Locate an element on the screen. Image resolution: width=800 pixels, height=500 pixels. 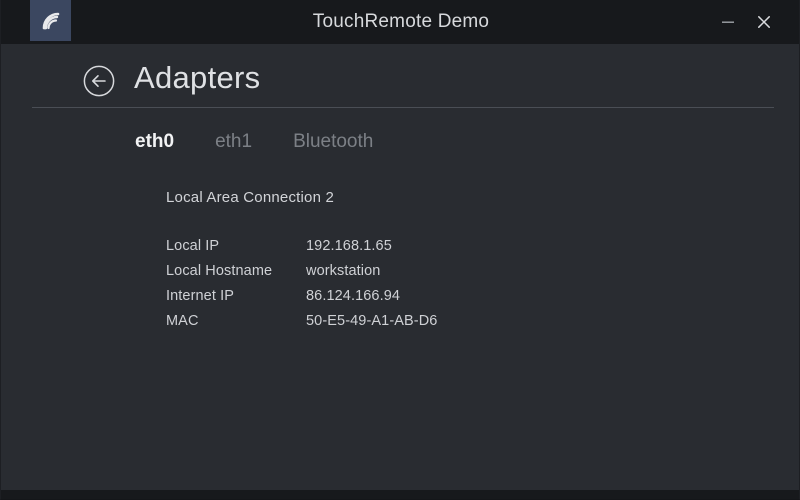
page-header: Adapters is located at coordinates (400, 81).